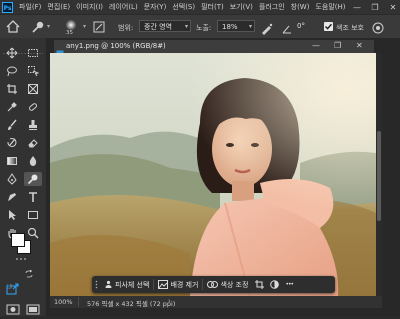 This screenshot has width=400, height=319. What do you see at coordinates (33, 53) in the screenshot?
I see `marquee-tool-icon` at bounding box center [33, 53].